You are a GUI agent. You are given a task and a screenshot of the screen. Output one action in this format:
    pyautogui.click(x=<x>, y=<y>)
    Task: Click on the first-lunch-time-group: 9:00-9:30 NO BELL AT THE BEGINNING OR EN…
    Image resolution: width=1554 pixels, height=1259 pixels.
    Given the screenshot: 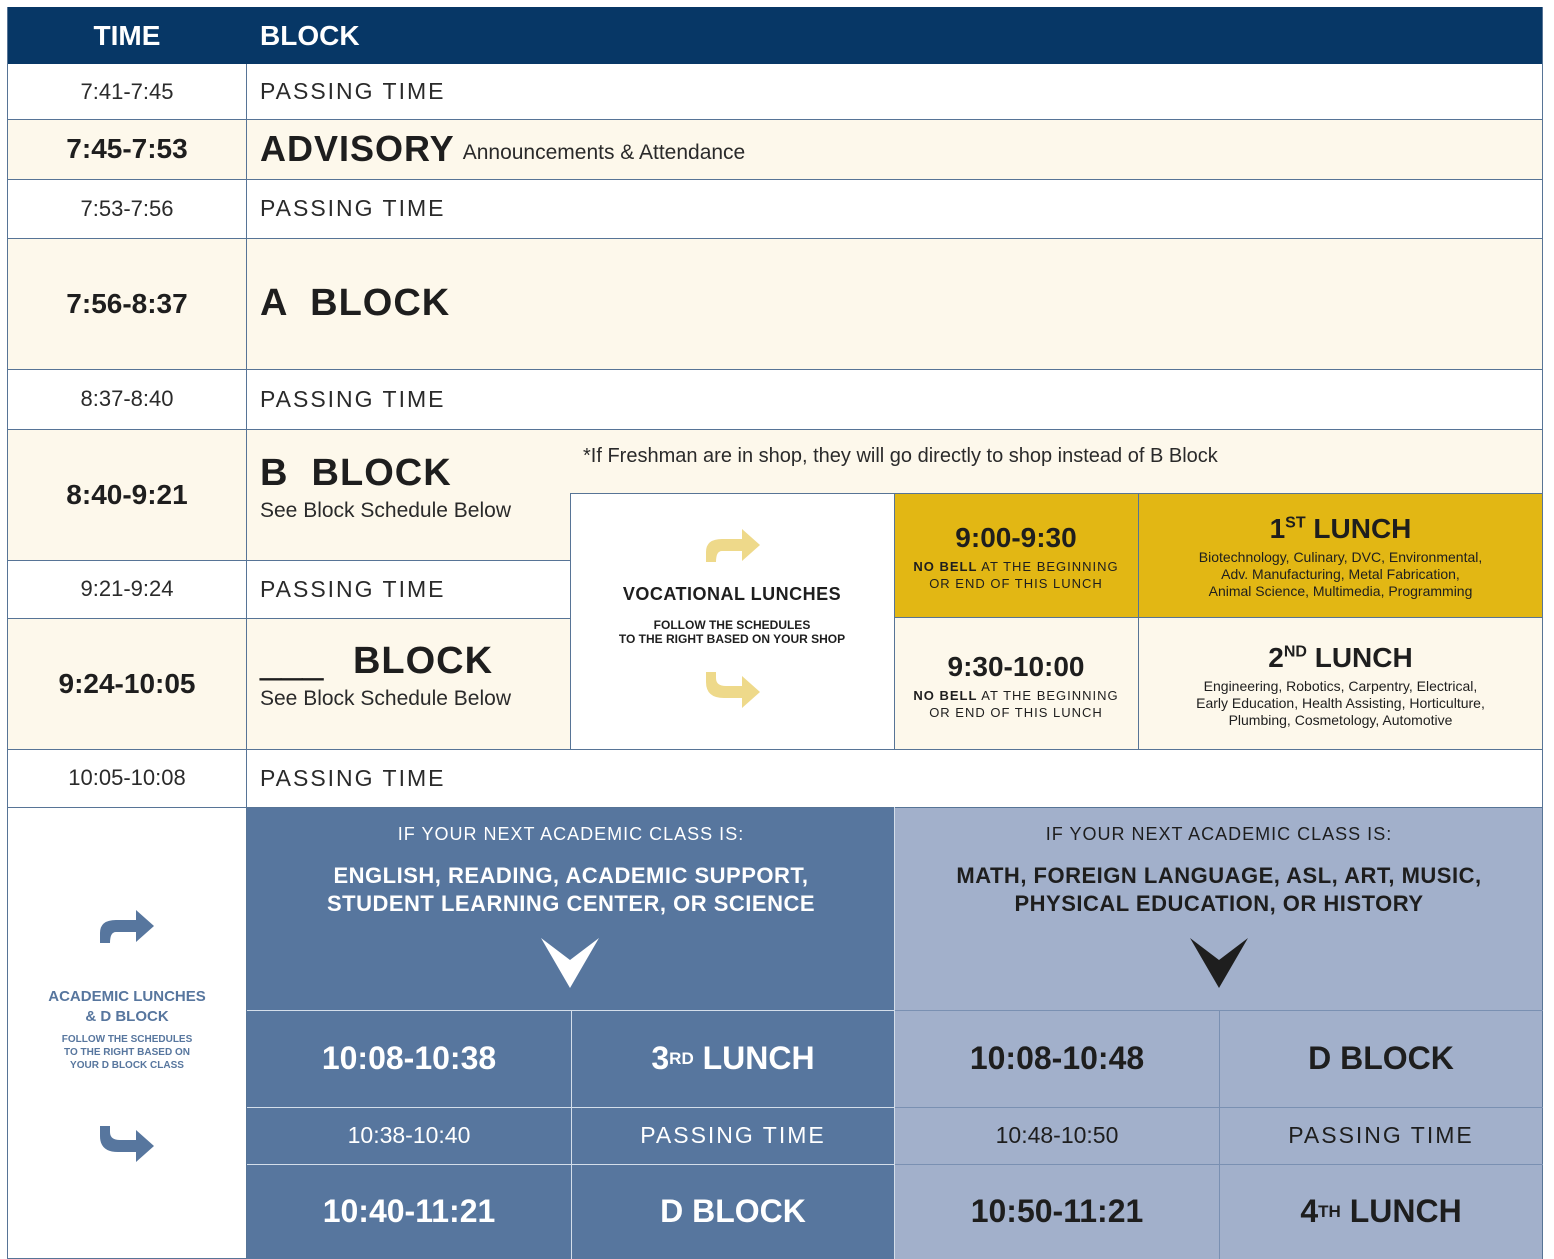 What is the action you would take?
    pyautogui.click(x=1016, y=555)
    